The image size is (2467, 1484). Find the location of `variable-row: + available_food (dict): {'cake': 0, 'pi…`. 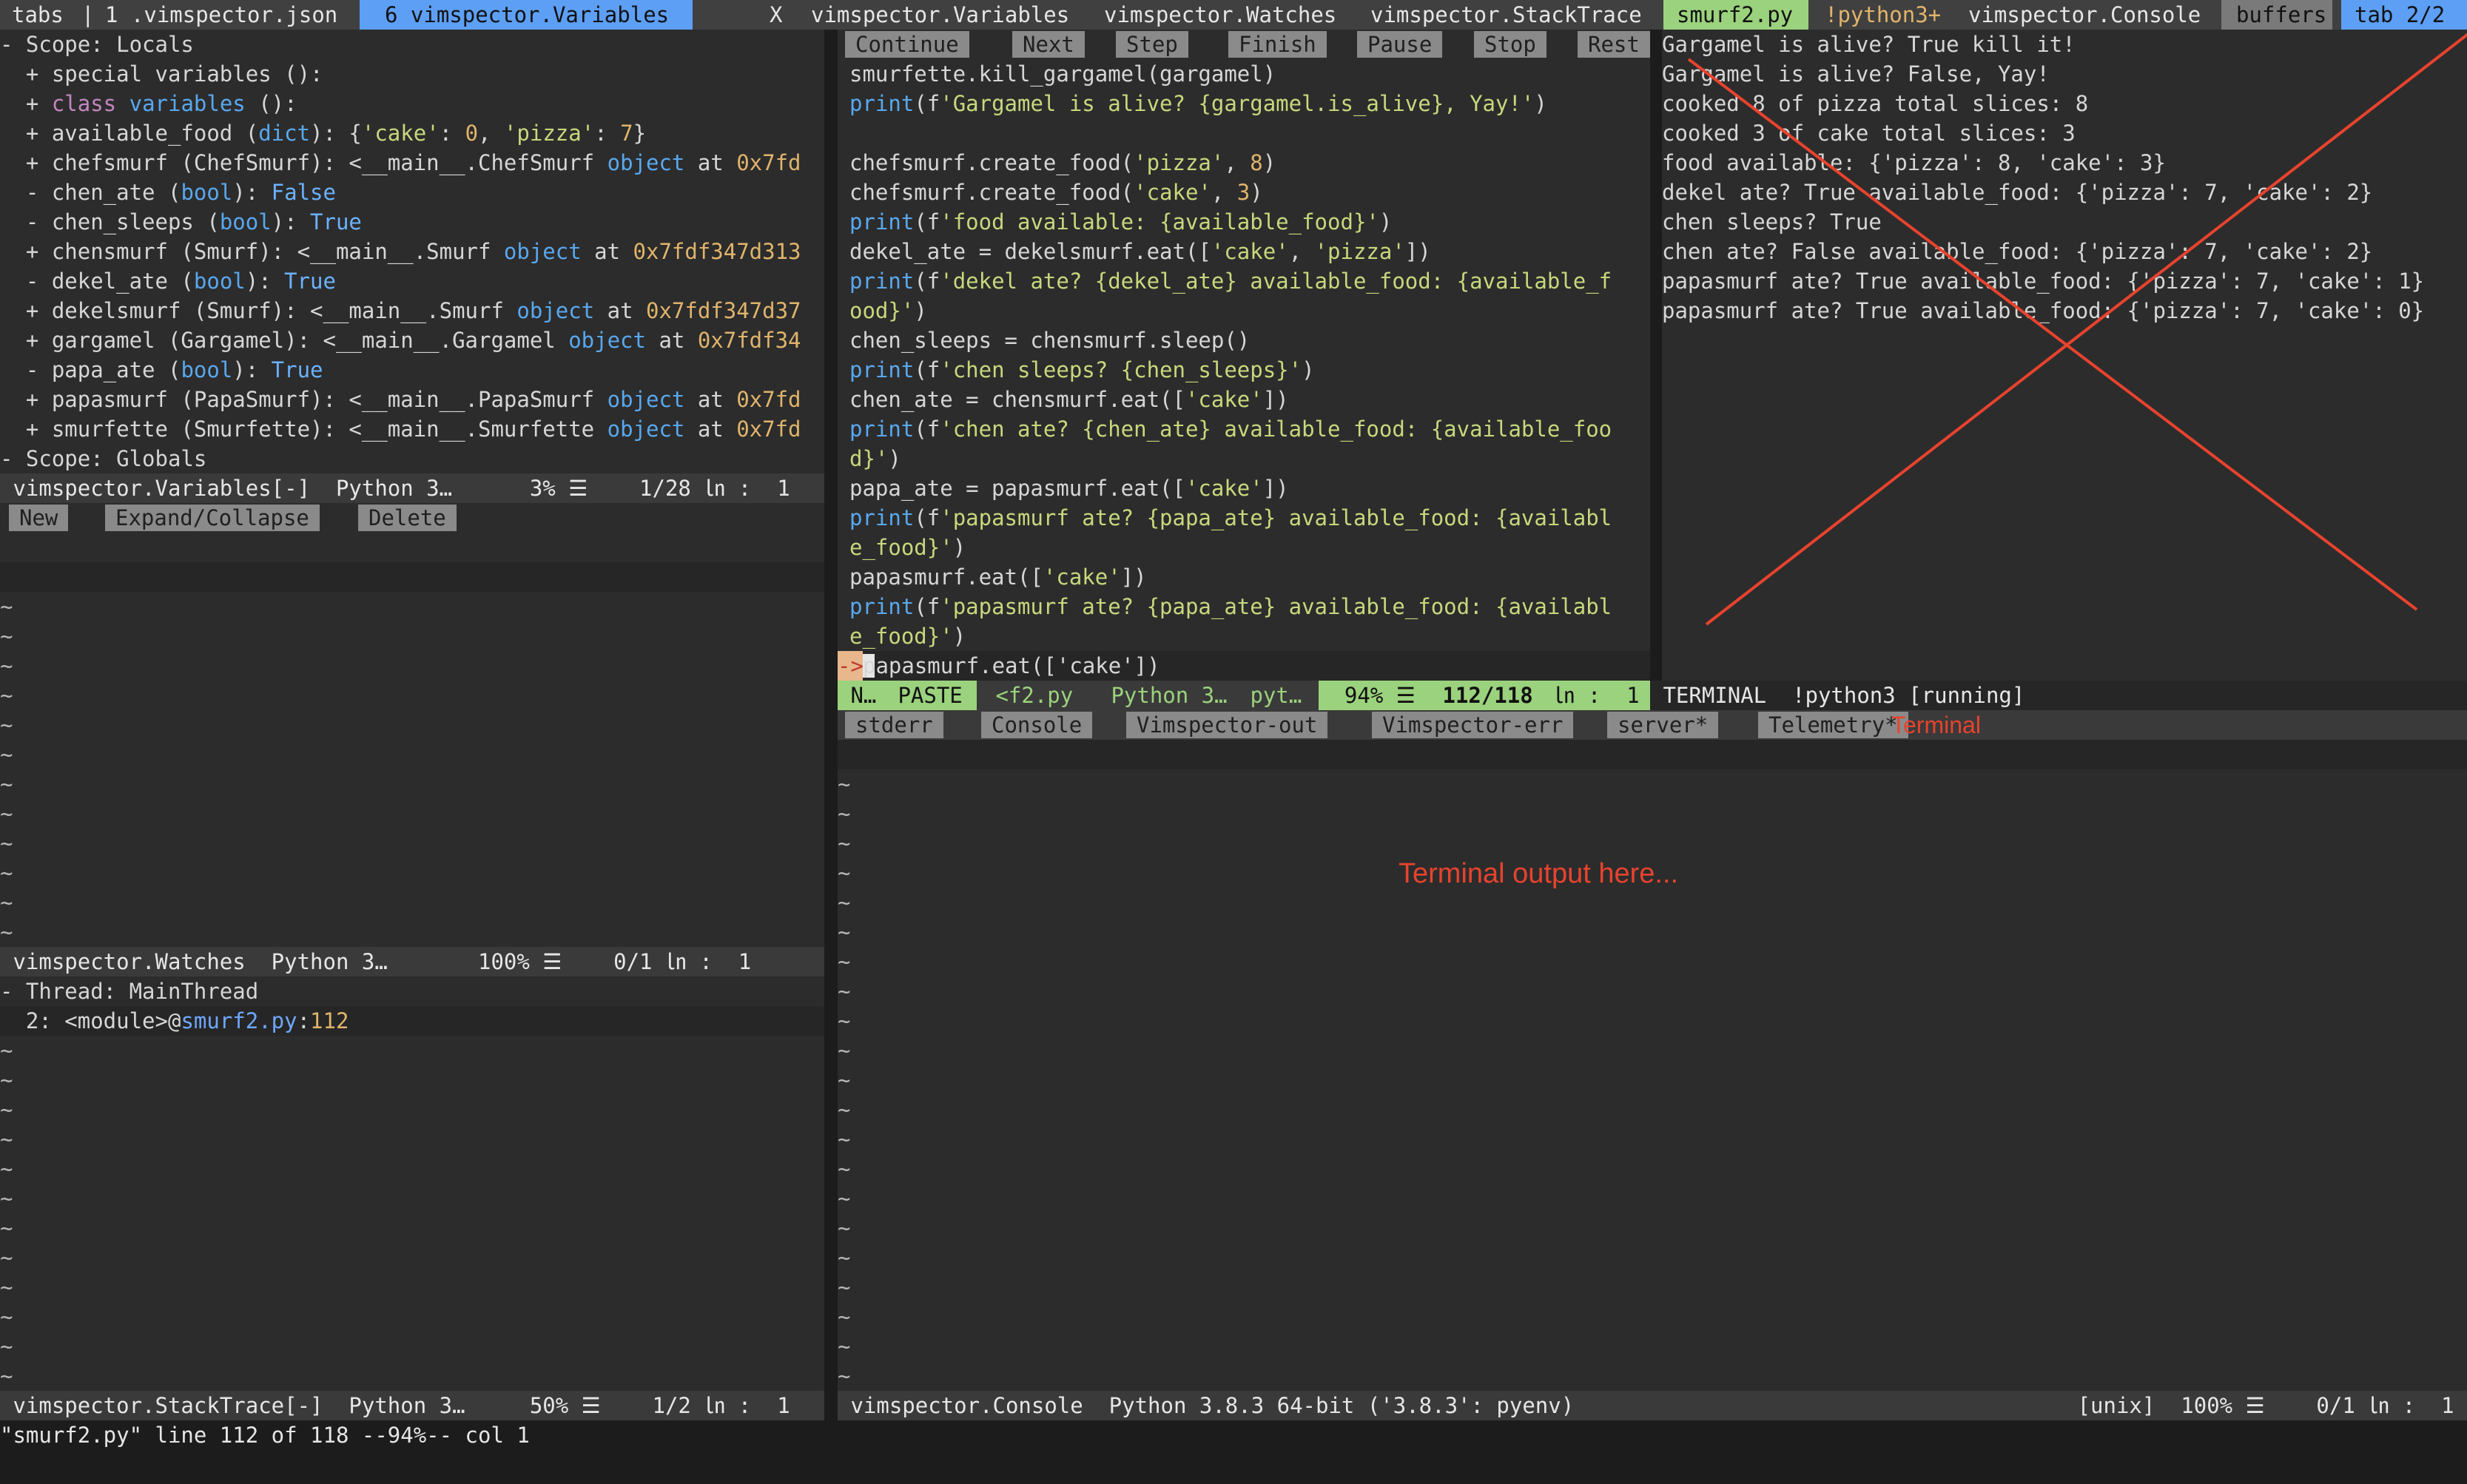

variable-row: + available_food (dict): {'cake': 0, 'pi… is located at coordinates (323, 133).